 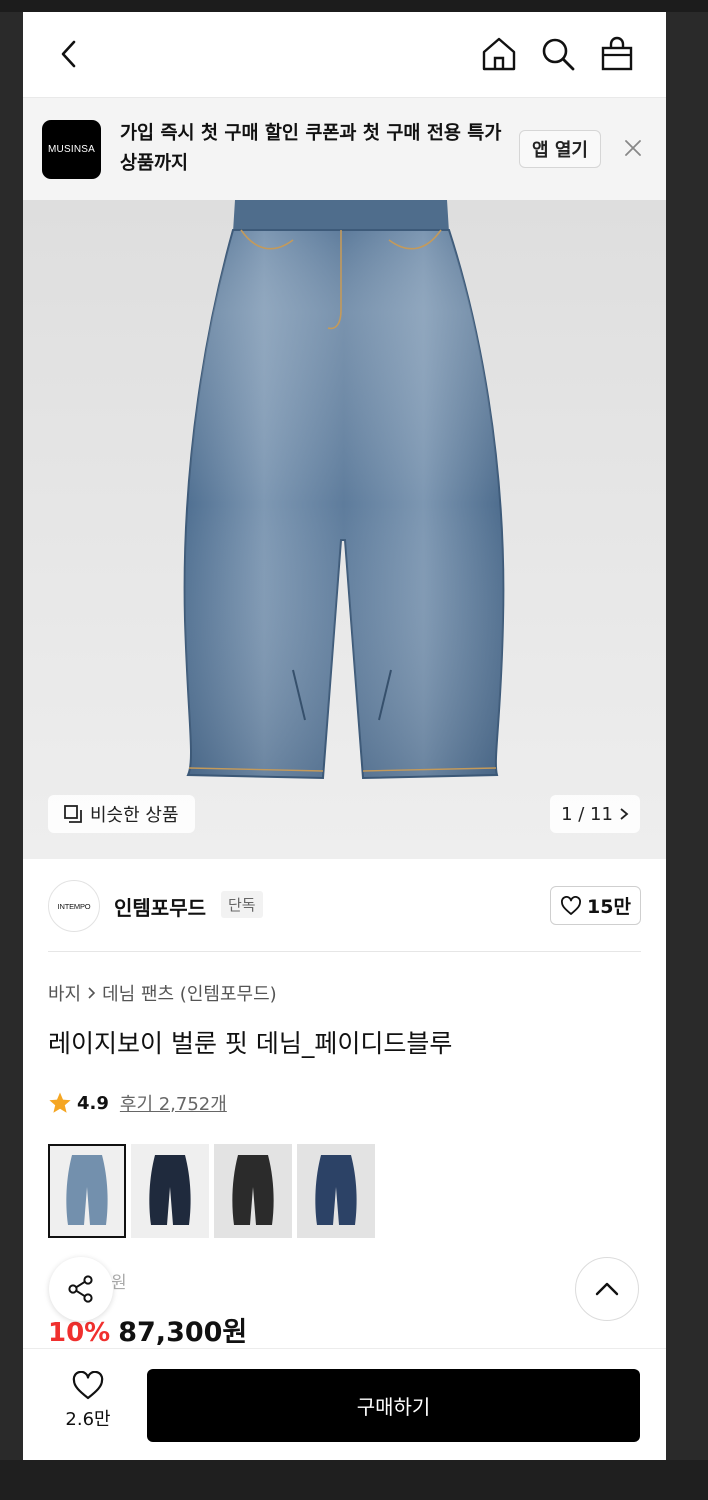 I want to click on color-option-black, so click(x=253, y=1191).